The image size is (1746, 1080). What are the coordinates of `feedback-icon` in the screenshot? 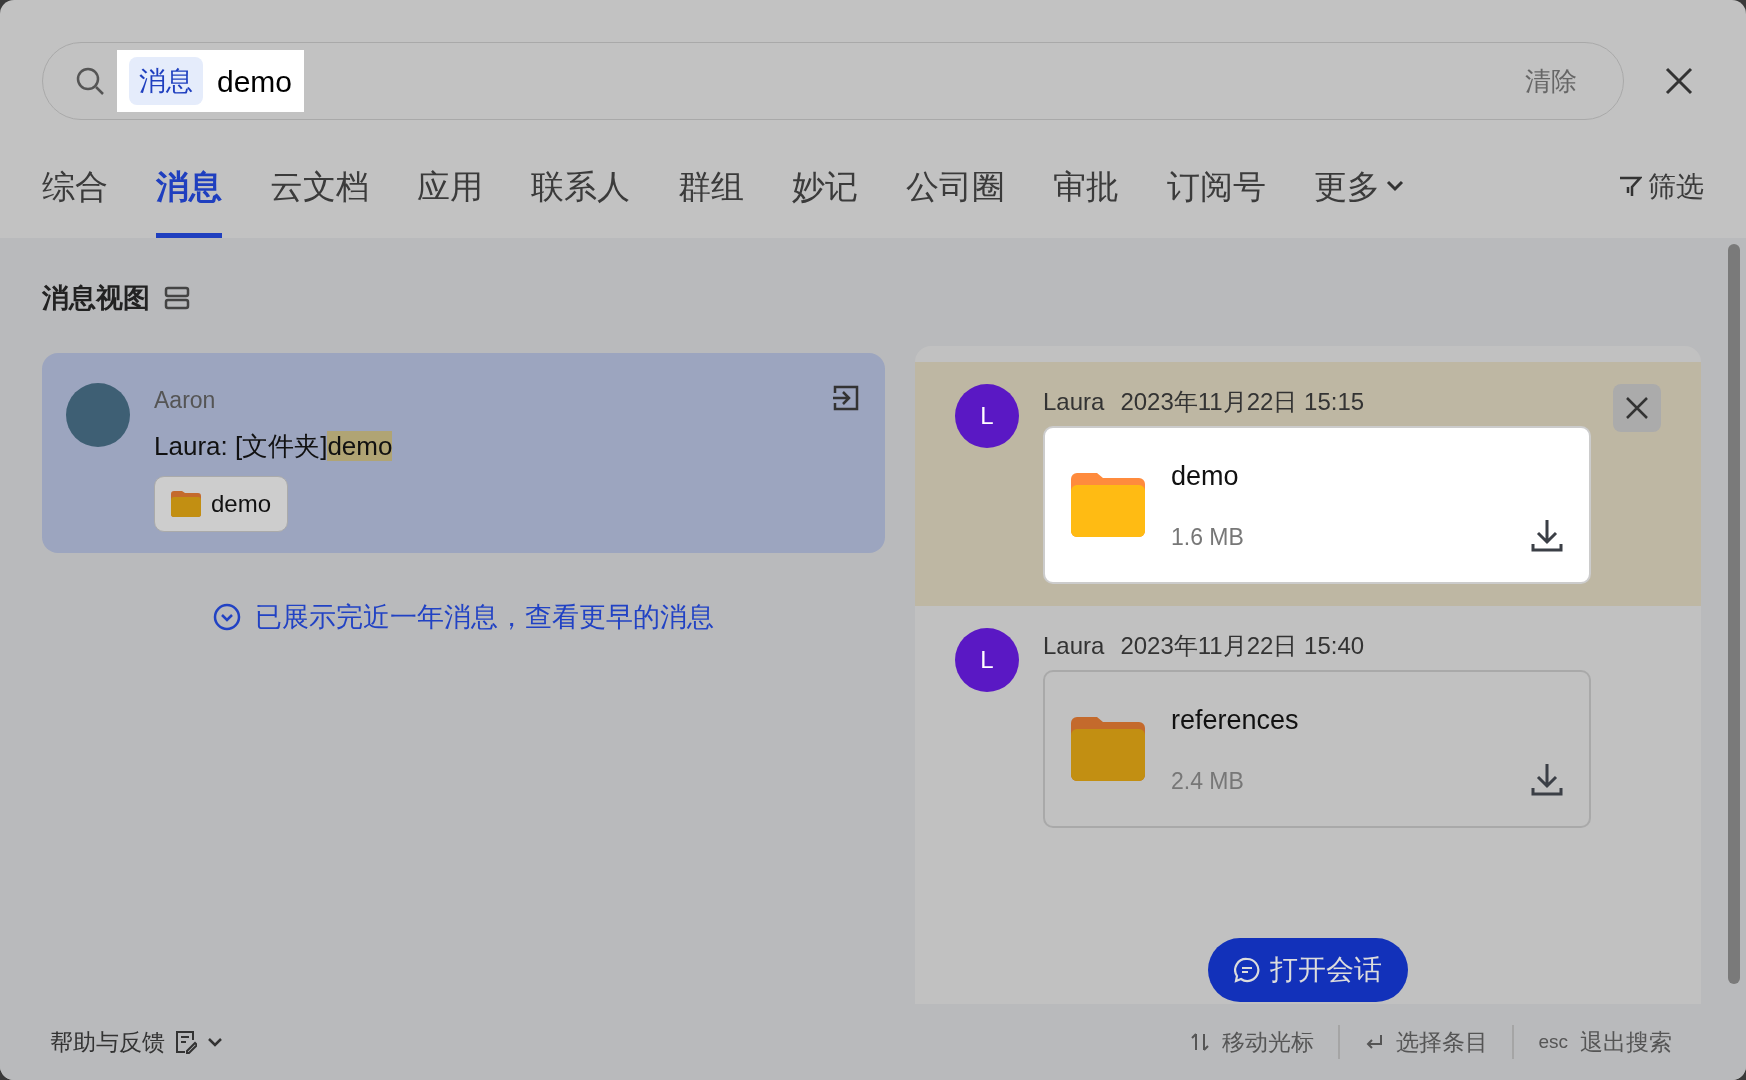 It's located at (186, 1042).